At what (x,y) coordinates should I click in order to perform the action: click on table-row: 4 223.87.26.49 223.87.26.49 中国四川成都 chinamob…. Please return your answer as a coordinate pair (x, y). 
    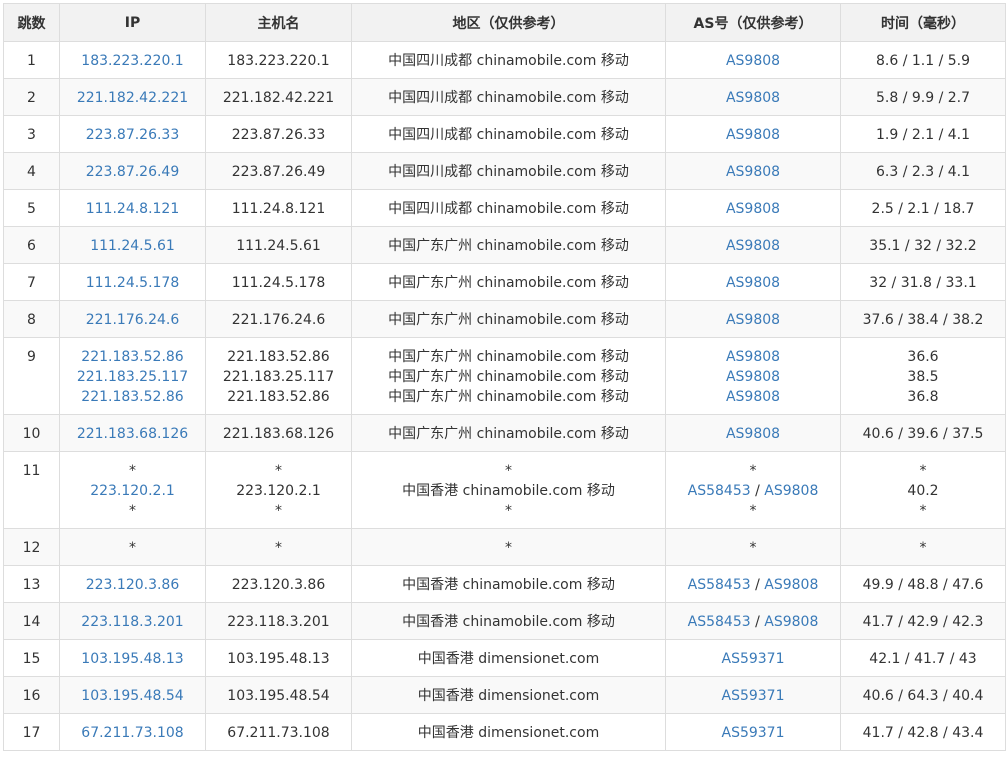
    Looking at the image, I should click on (504, 171).